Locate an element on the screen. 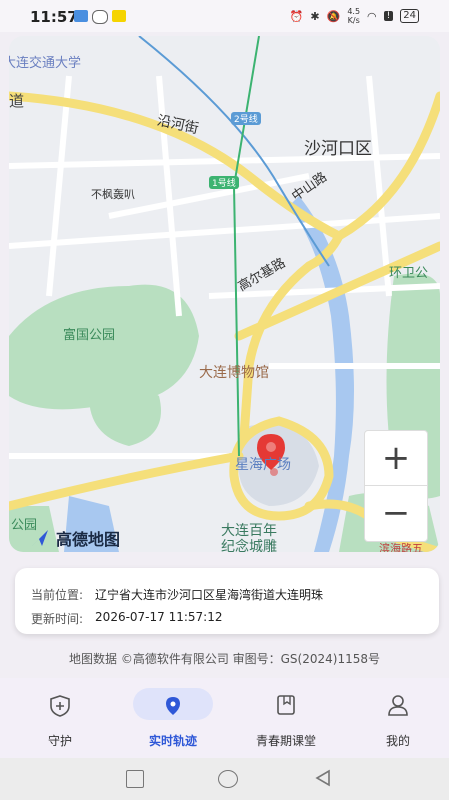  status-time: 11:57 is located at coordinates (54, 17).